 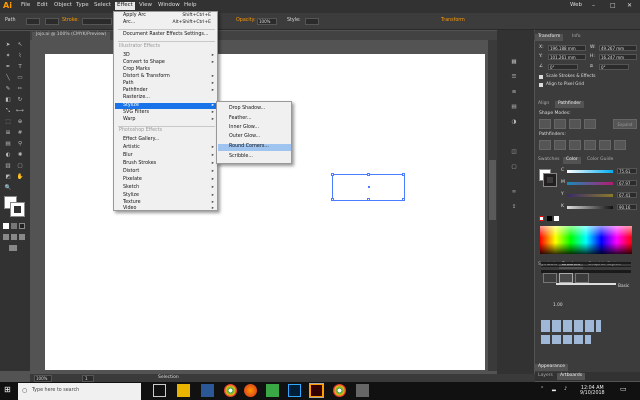 What do you see at coordinates (514, 62) in the screenshot?
I see `libraries-icon: ▦` at bounding box center [514, 62].